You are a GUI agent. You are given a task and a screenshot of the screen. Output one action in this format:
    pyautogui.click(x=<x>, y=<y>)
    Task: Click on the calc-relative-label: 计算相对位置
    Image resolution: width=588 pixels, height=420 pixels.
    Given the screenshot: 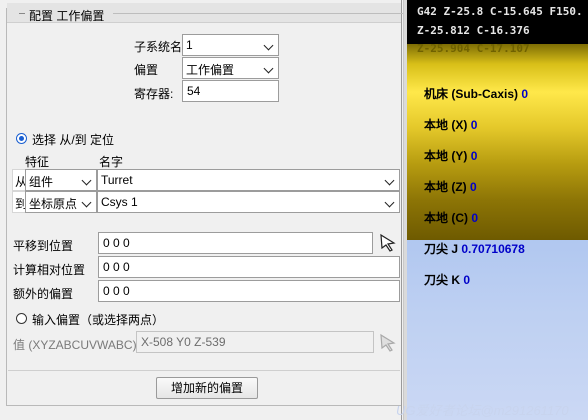 What is the action you would take?
    pyautogui.click(x=49, y=270)
    